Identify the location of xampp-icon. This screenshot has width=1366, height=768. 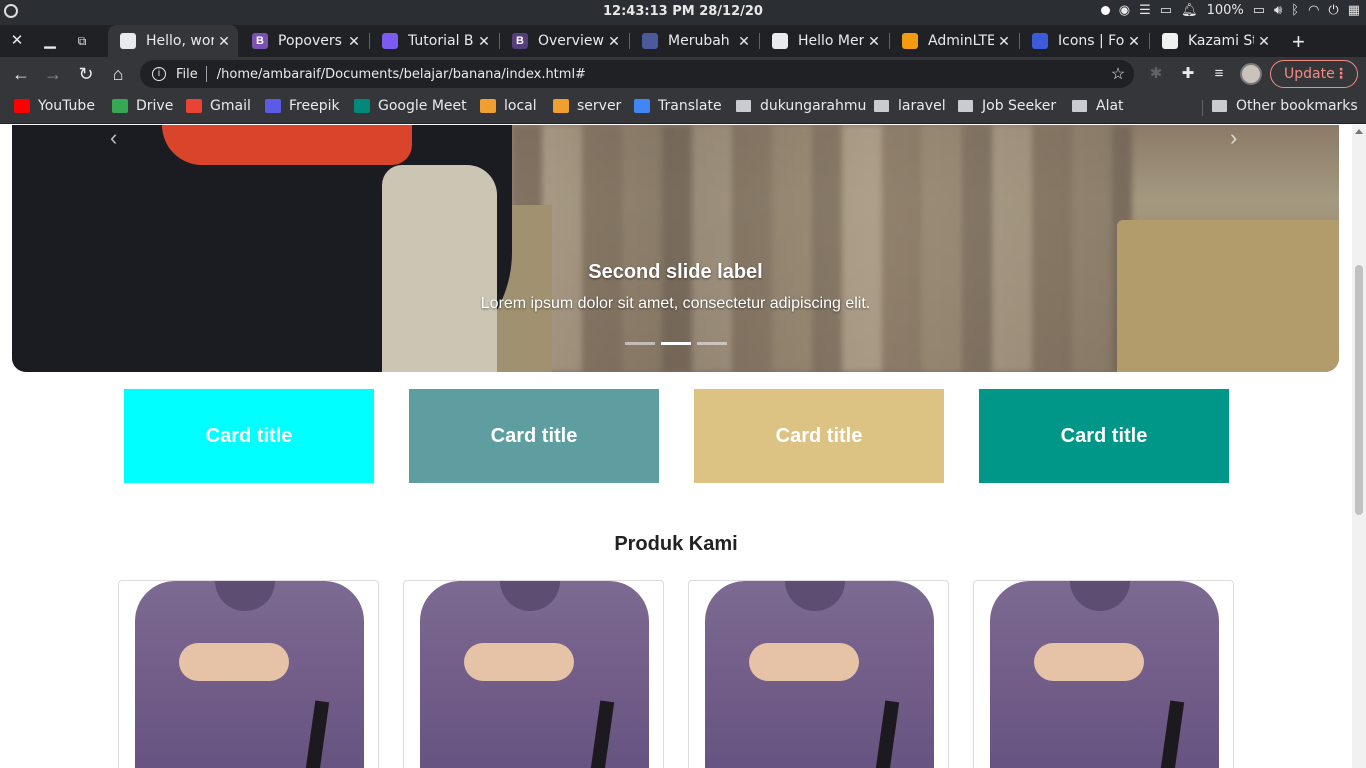
(488, 106).